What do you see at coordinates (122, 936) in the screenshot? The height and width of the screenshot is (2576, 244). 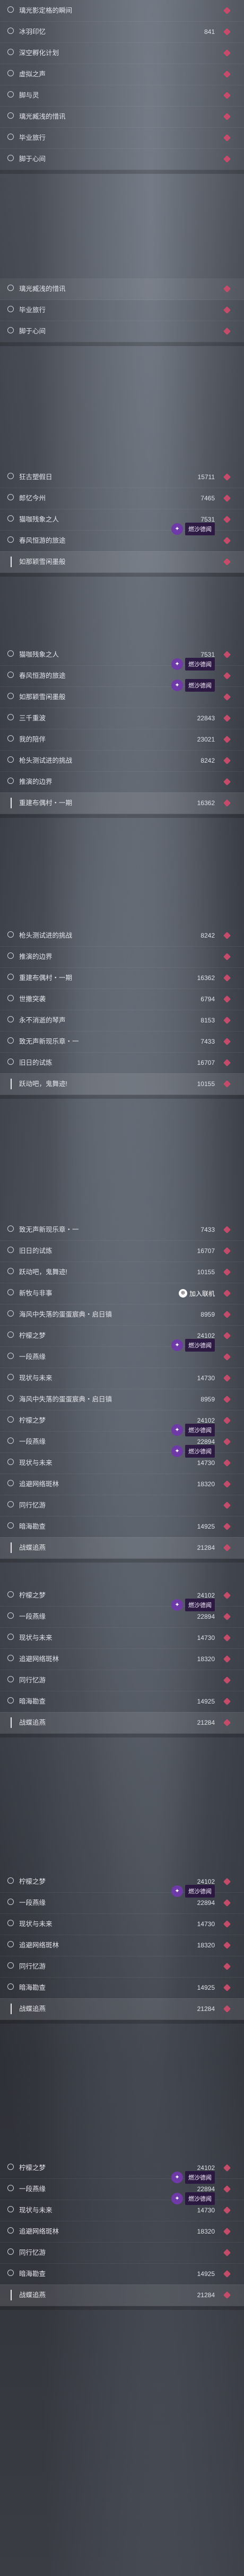 I see `list-item: 枪头测试进的挑战 8242` at bounding box center [122, 936].